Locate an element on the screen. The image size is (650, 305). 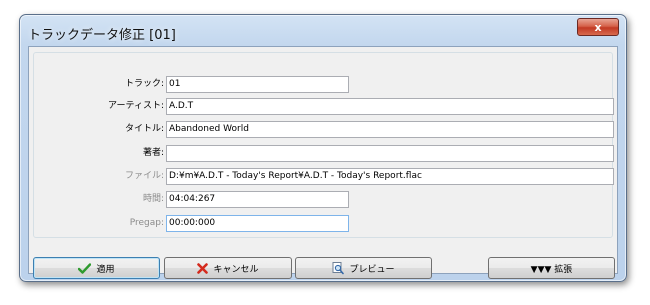
close-button: x is located at coordinates (598, 27).